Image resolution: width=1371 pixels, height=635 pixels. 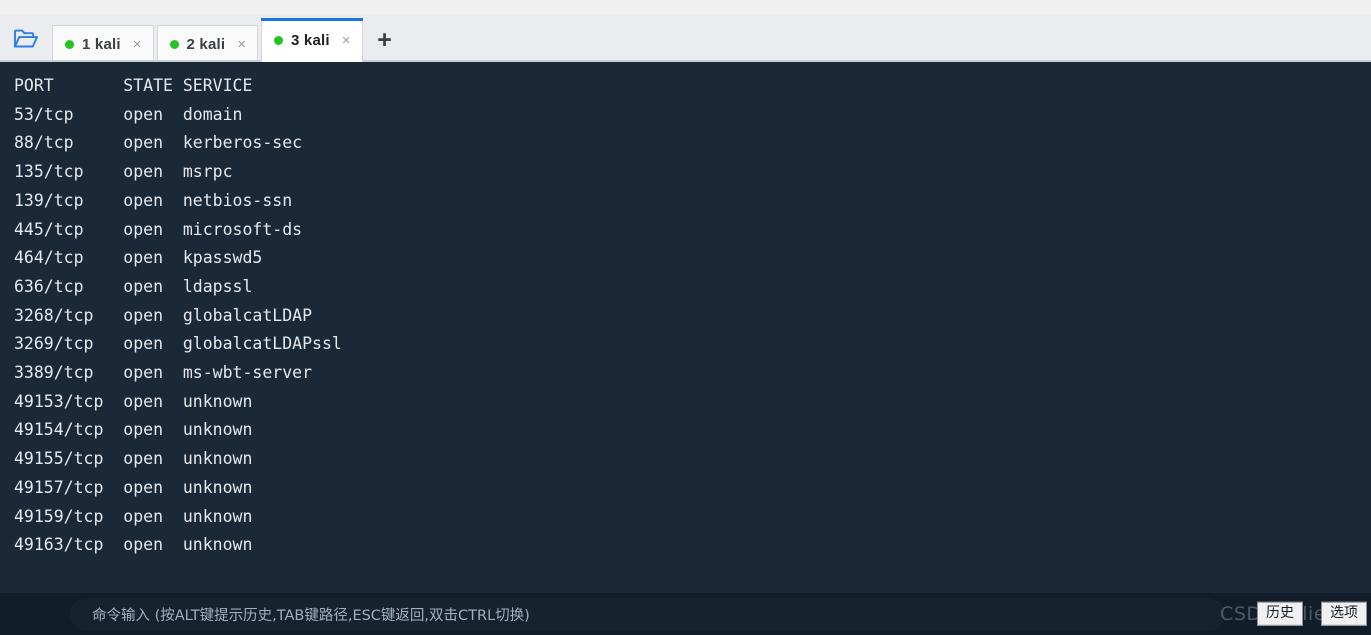 I want to click on tab-1-kali: 1 kali ×, so click(x=103, y=43).